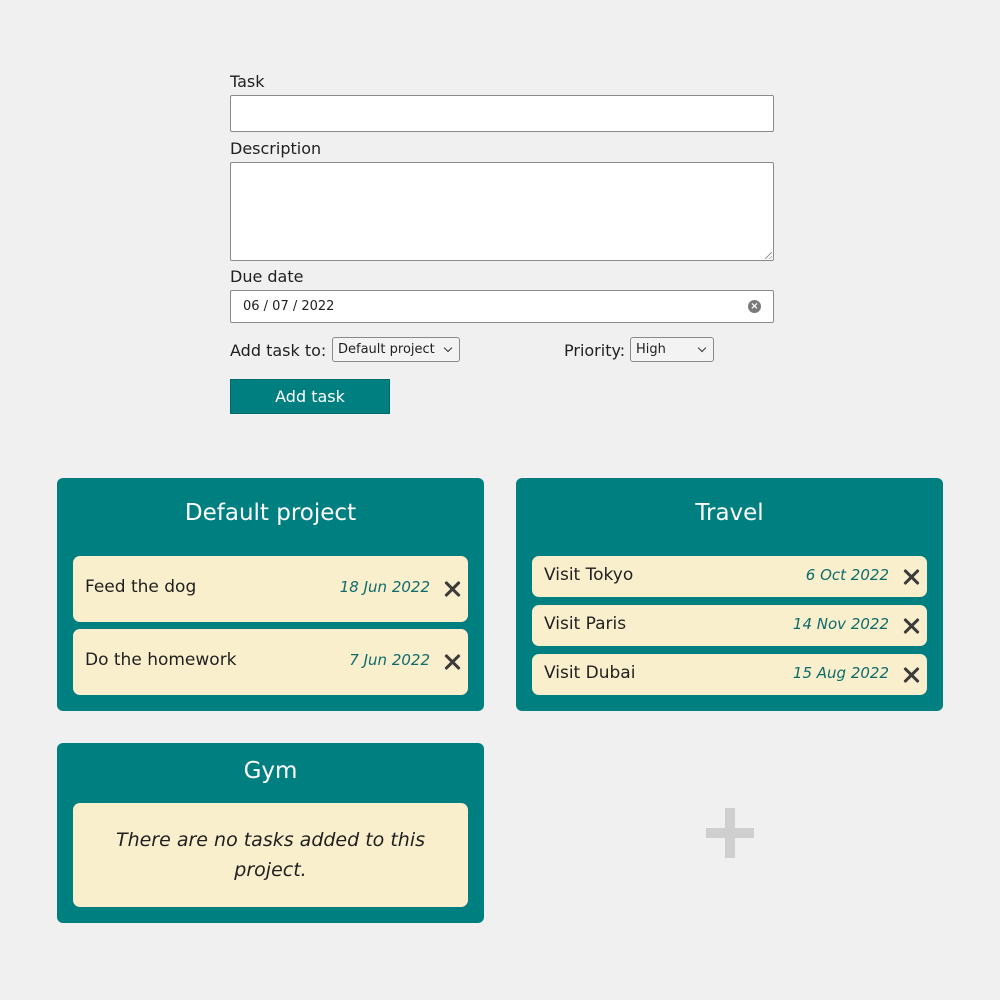  I want to click on resize-handle-icon, so click(768, 255).